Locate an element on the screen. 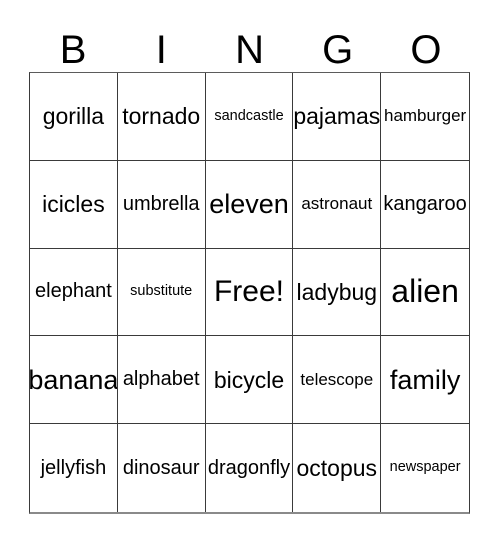 The image size is (500, 544). bingo-cell-label: astronaut is located at coordinates (337, 204).